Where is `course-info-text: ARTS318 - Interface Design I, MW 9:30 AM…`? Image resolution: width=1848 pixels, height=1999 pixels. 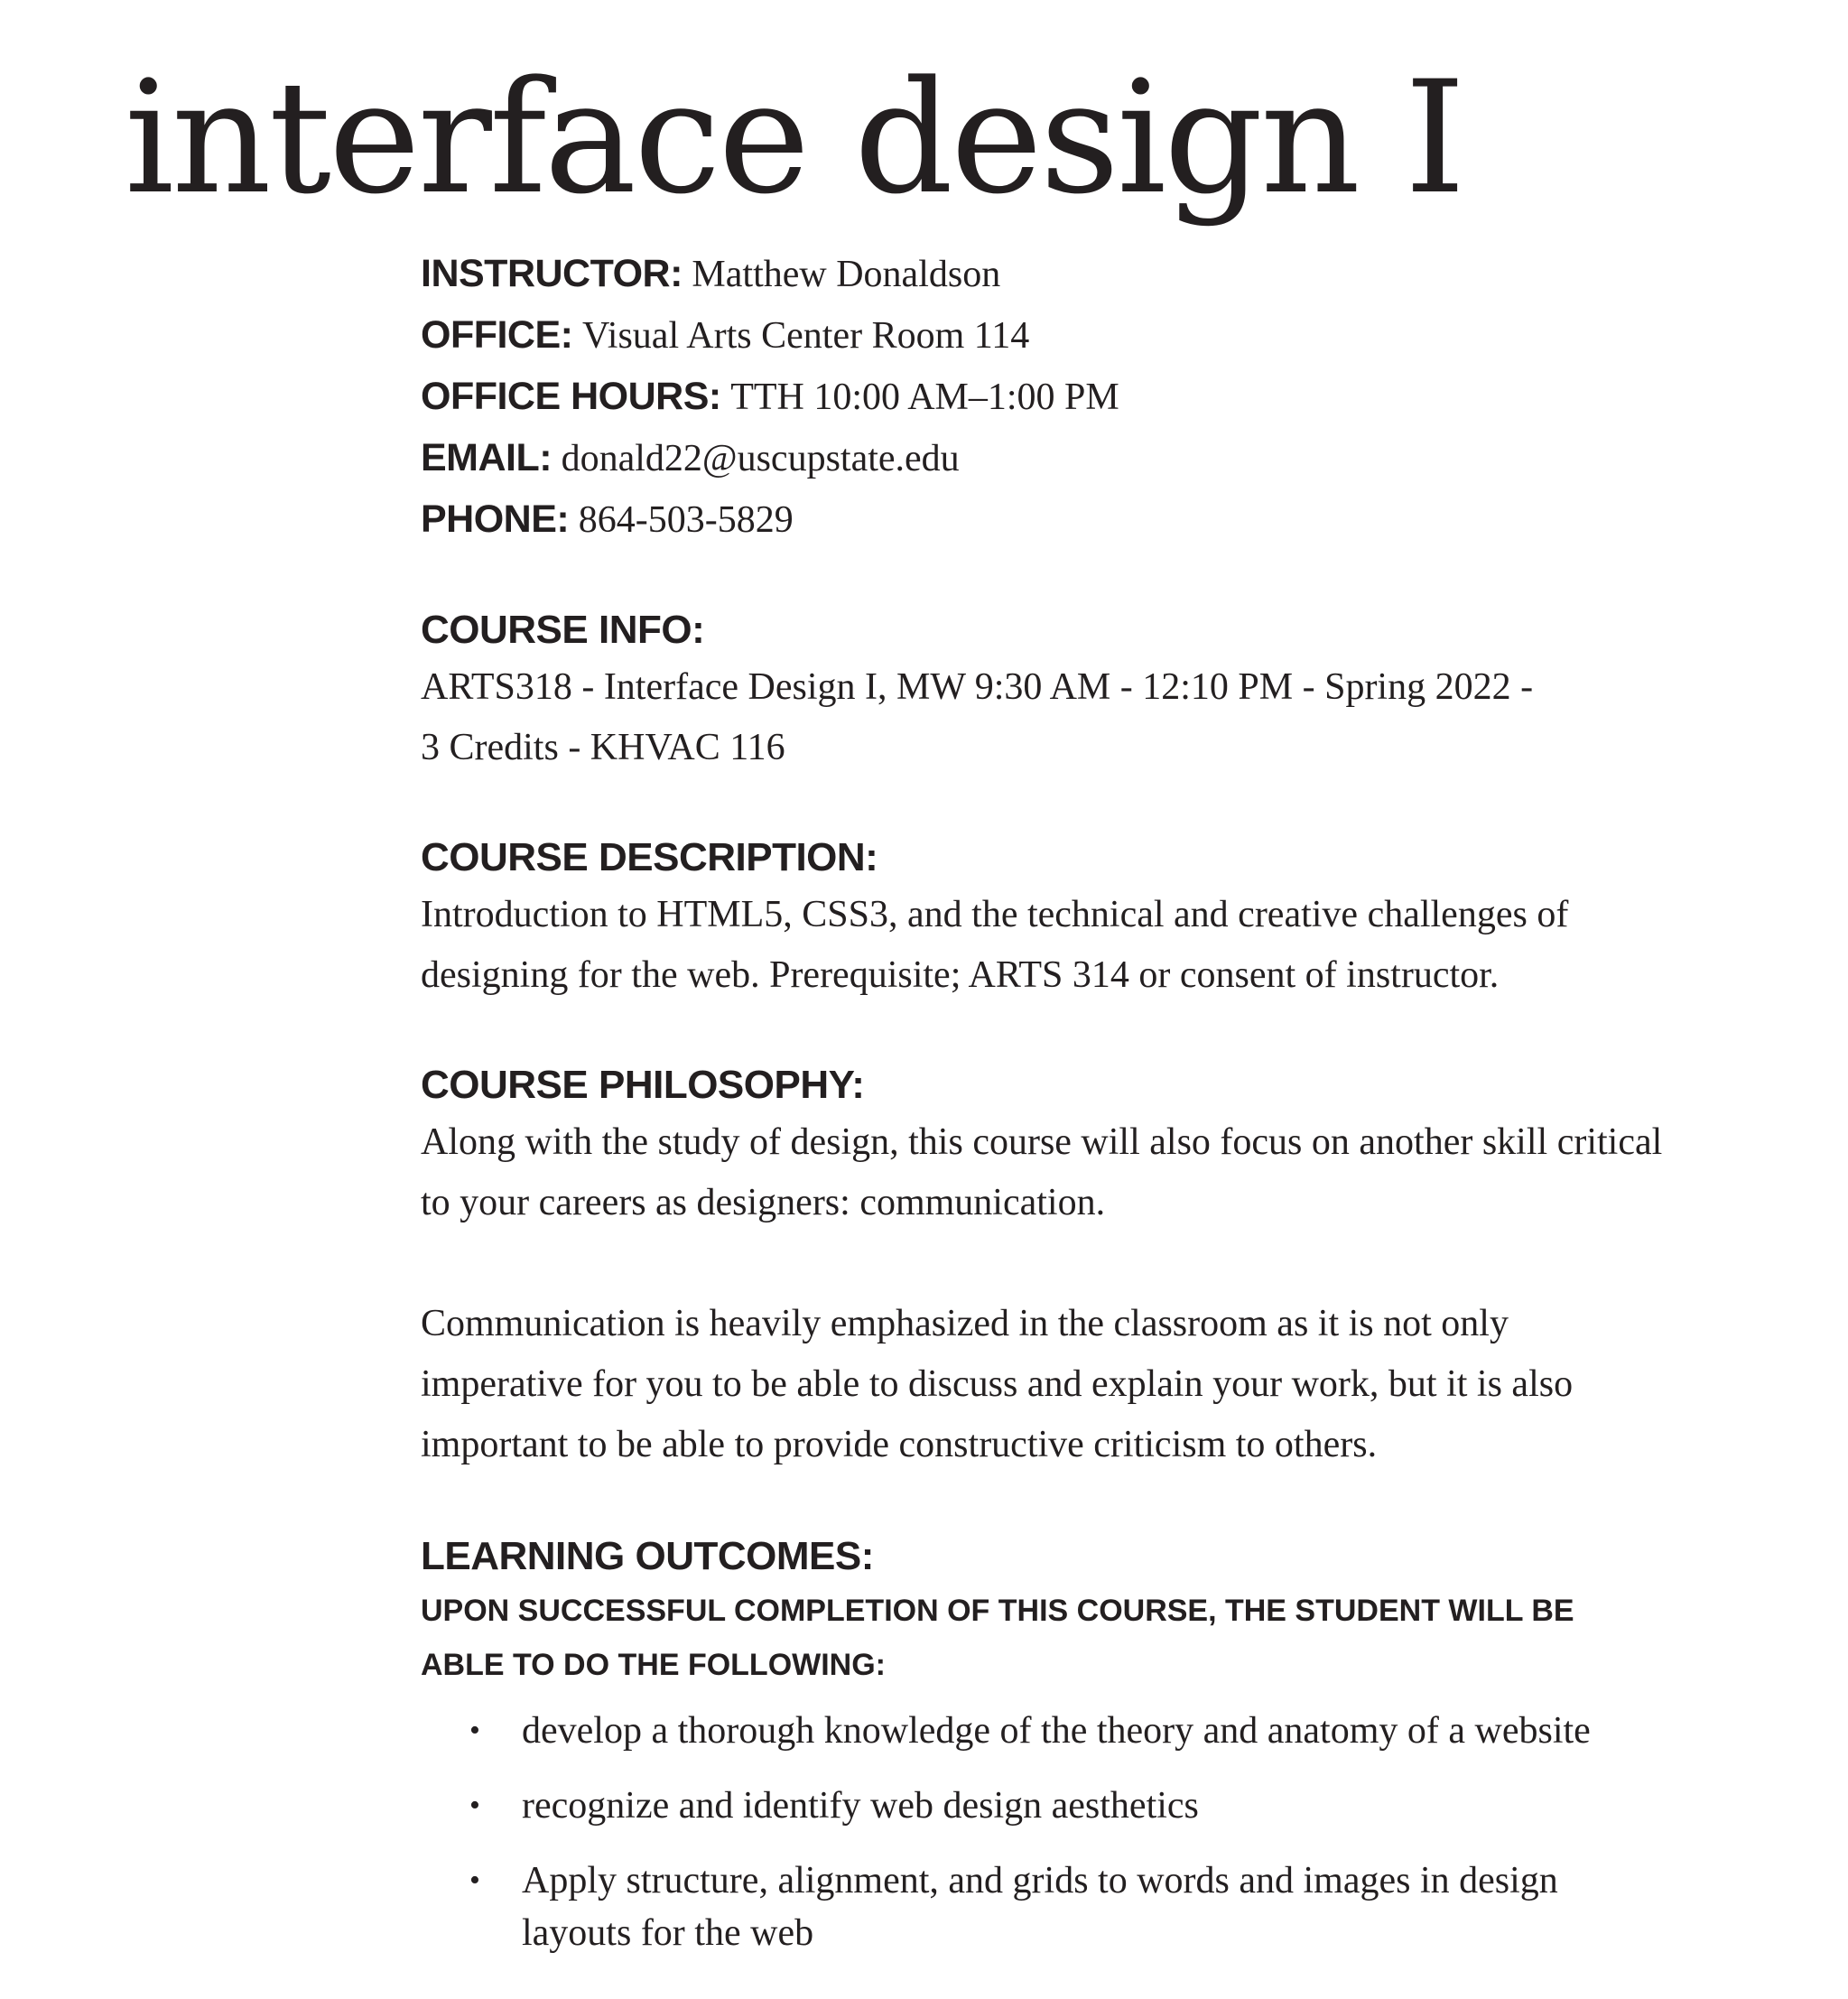 course-info-text: ARTS318 - Interface Design I, MW 9:30 AM… is located at coordinates (1107, 717).